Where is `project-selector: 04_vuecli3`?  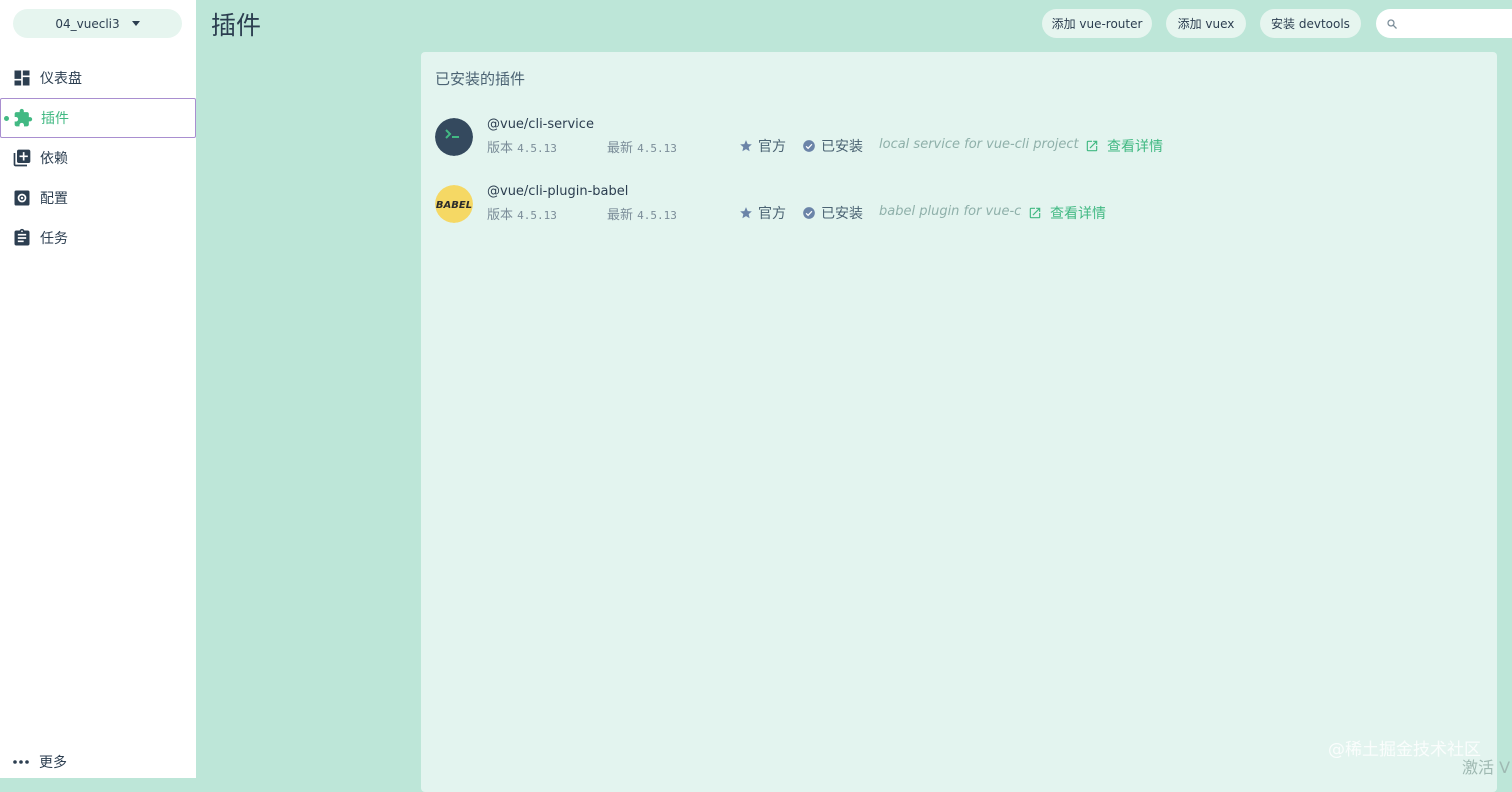 project-selector: 04_vuecli3 is located at coordinates (97, 23).